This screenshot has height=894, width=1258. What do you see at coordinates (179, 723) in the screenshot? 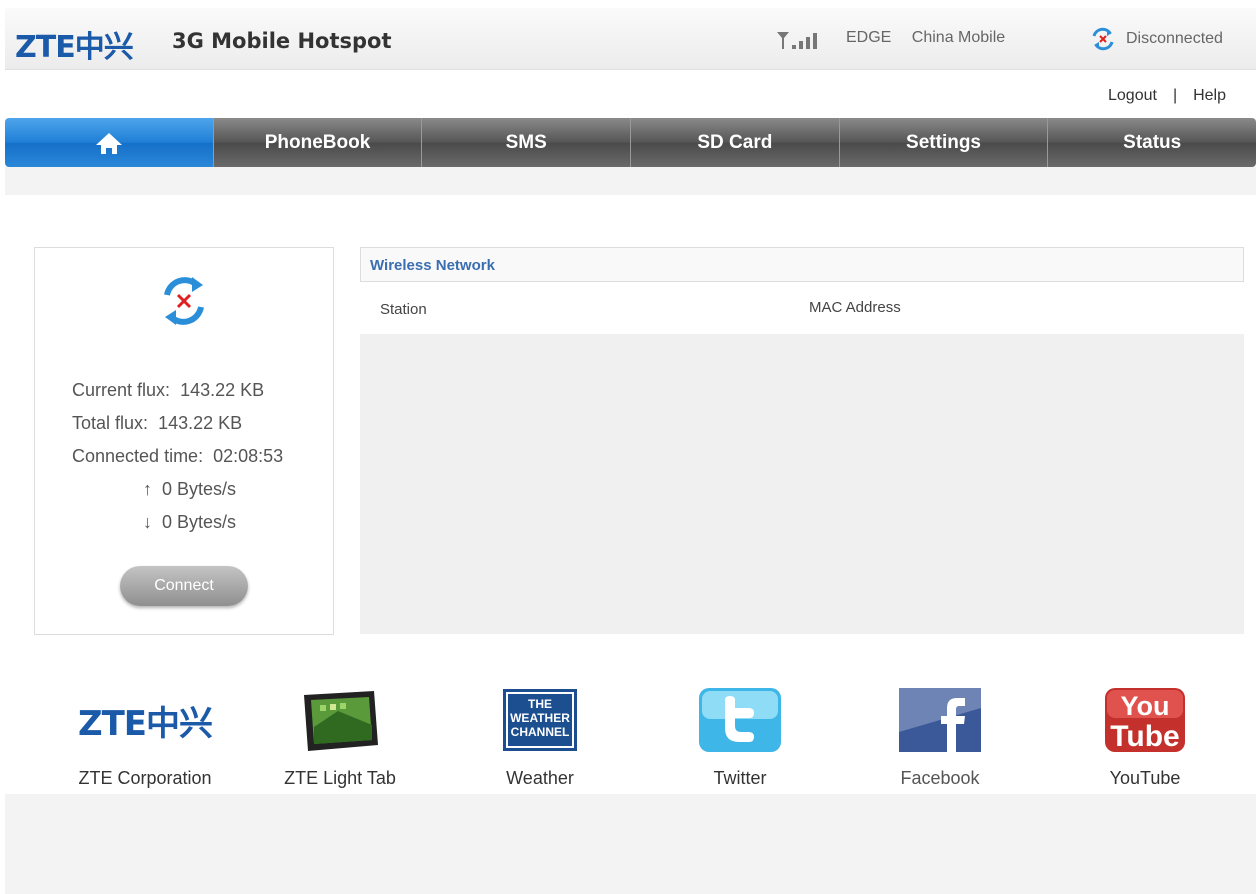
I see `zte-logo-icon-cn: 中兴` at bounding box center [179, 723].